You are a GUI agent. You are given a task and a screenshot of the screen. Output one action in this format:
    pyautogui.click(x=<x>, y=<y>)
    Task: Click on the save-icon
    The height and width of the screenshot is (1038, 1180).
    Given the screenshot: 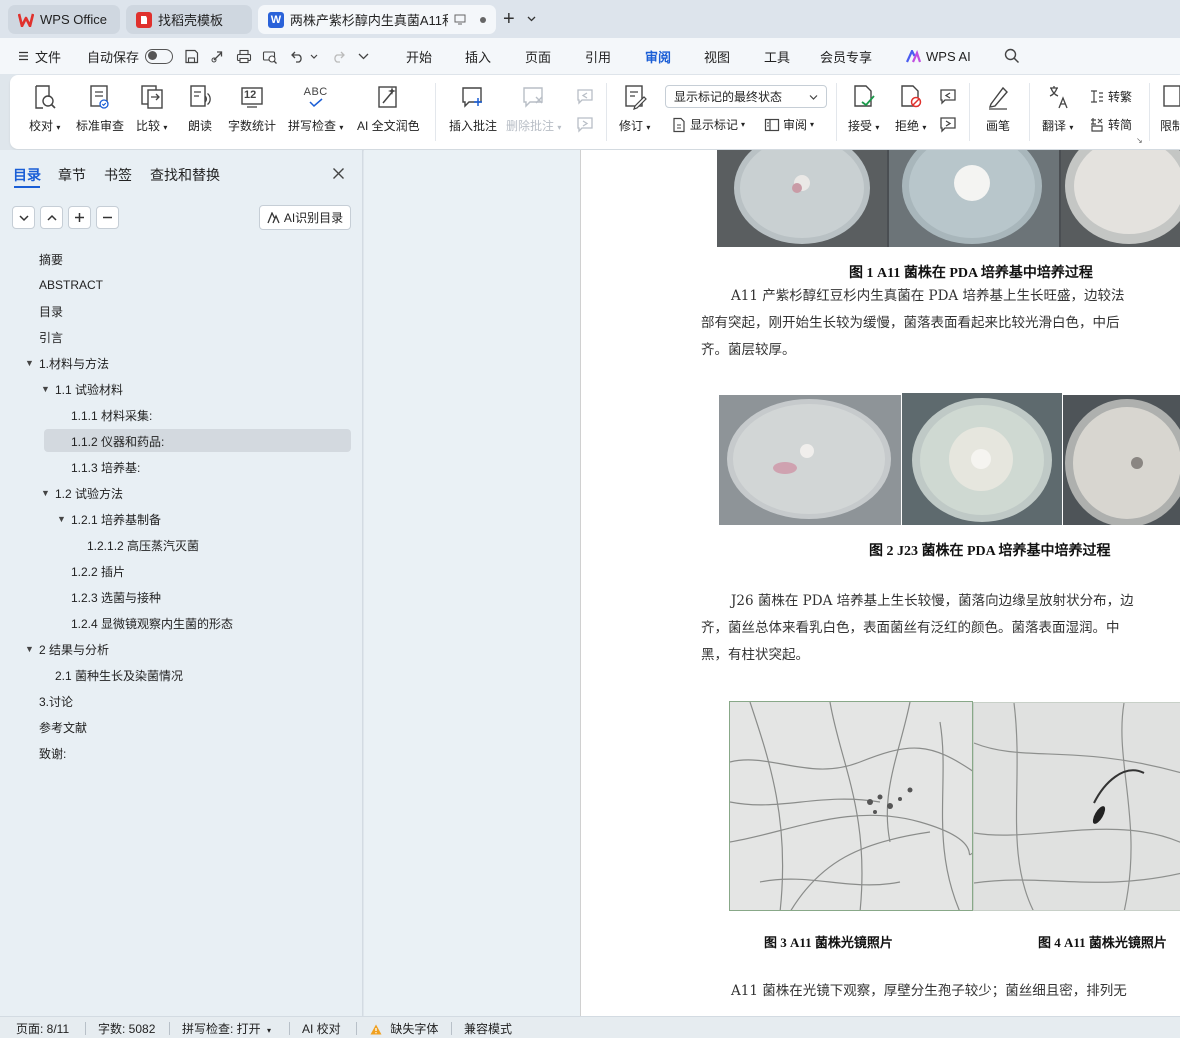 What is the action you would take?
    pyautogui.click(x=191, y=56)
    